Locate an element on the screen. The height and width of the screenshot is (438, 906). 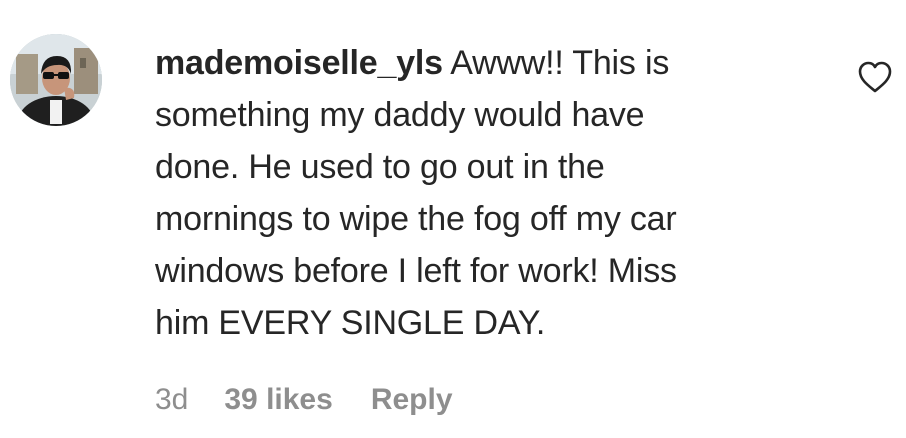
avatar is located at coordinates (56, 80).